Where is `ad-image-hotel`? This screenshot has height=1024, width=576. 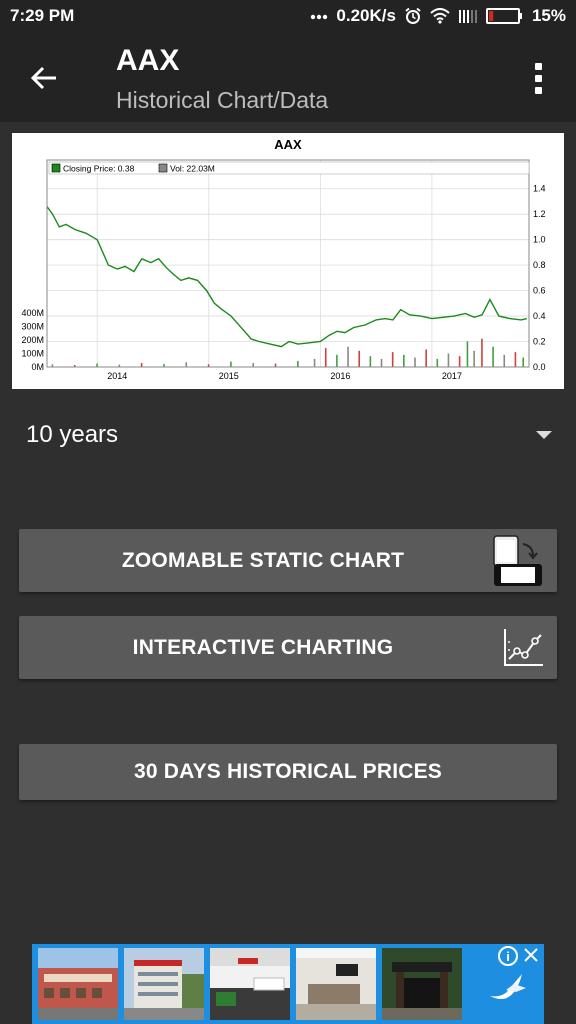
ad-image-hotel is located at coordinates (78, 984).